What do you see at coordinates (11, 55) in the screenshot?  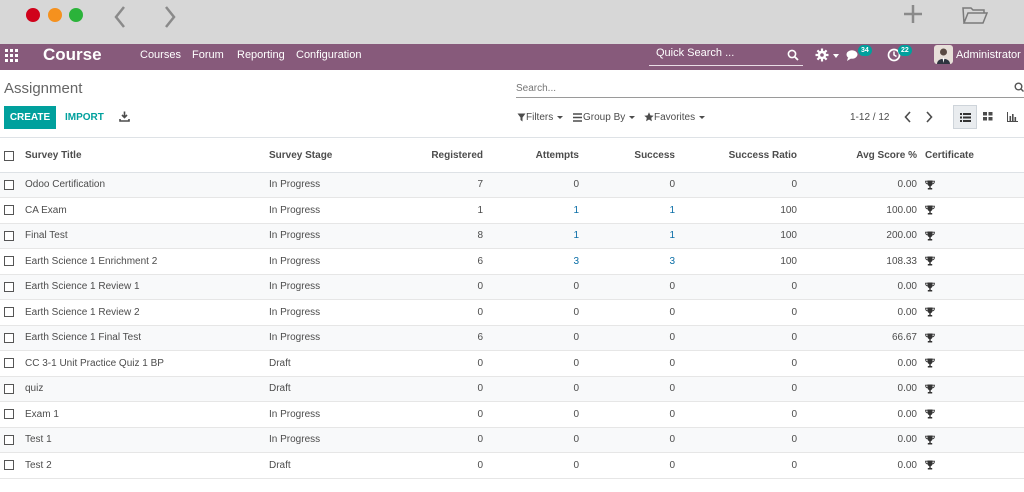 I see `apps-icon` at bounding box center [11, 55].